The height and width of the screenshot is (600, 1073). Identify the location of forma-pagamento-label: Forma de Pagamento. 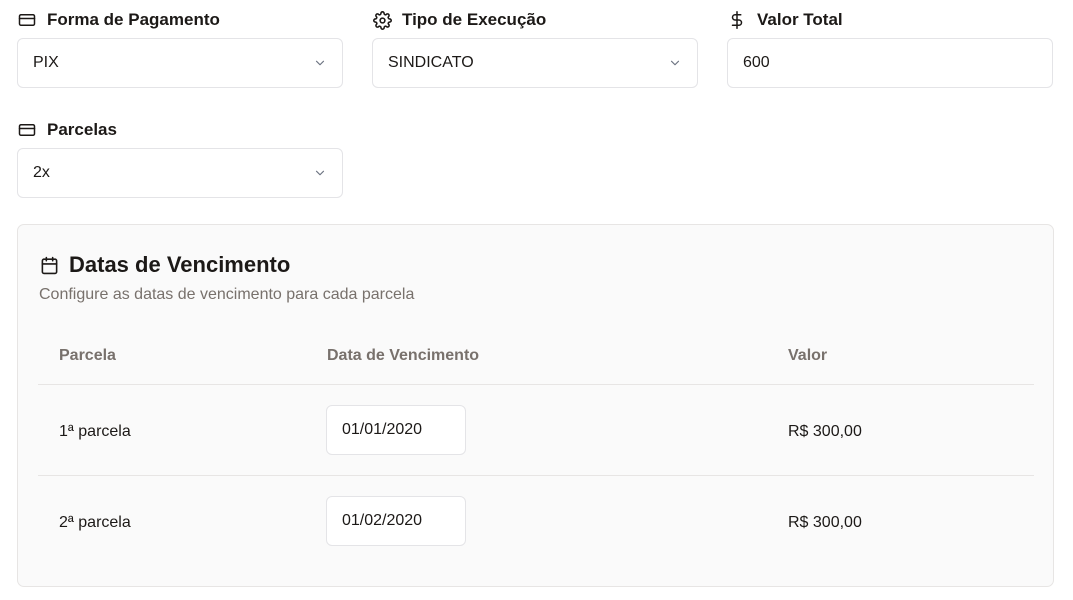
(180, 20).